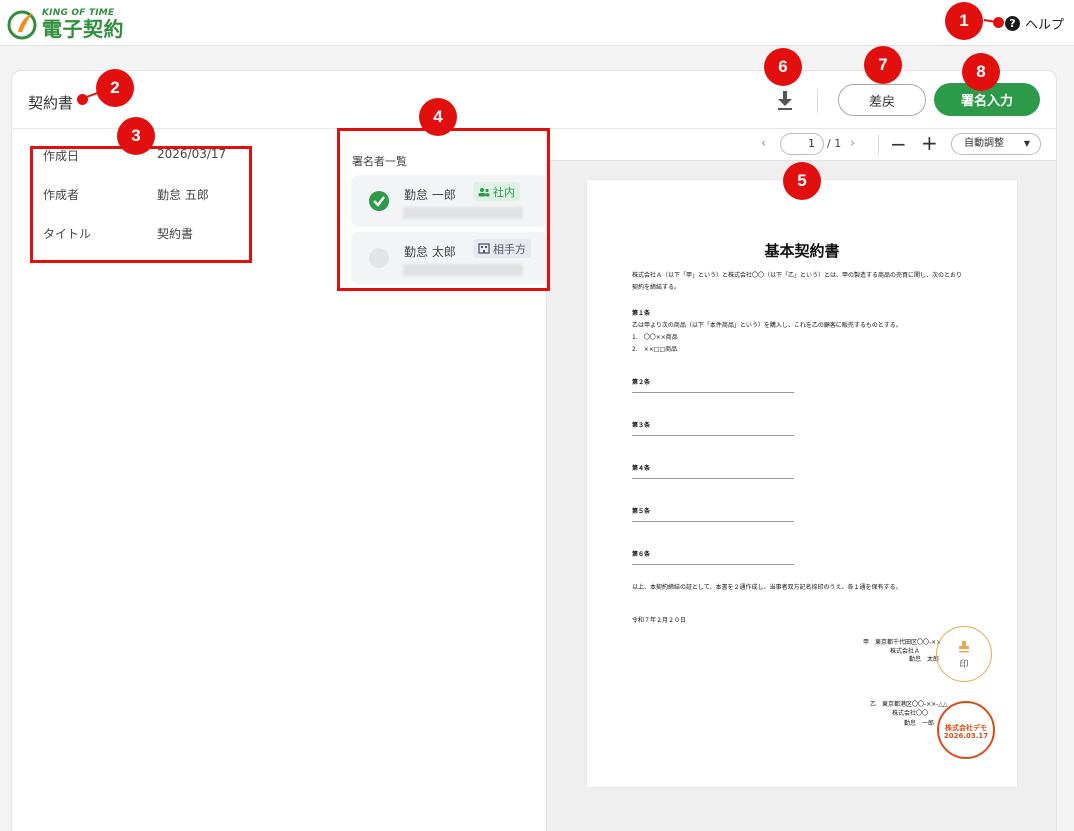 The image size is (1074, 831). I want to click on callout-marker-7: 7, so click(883, 65).